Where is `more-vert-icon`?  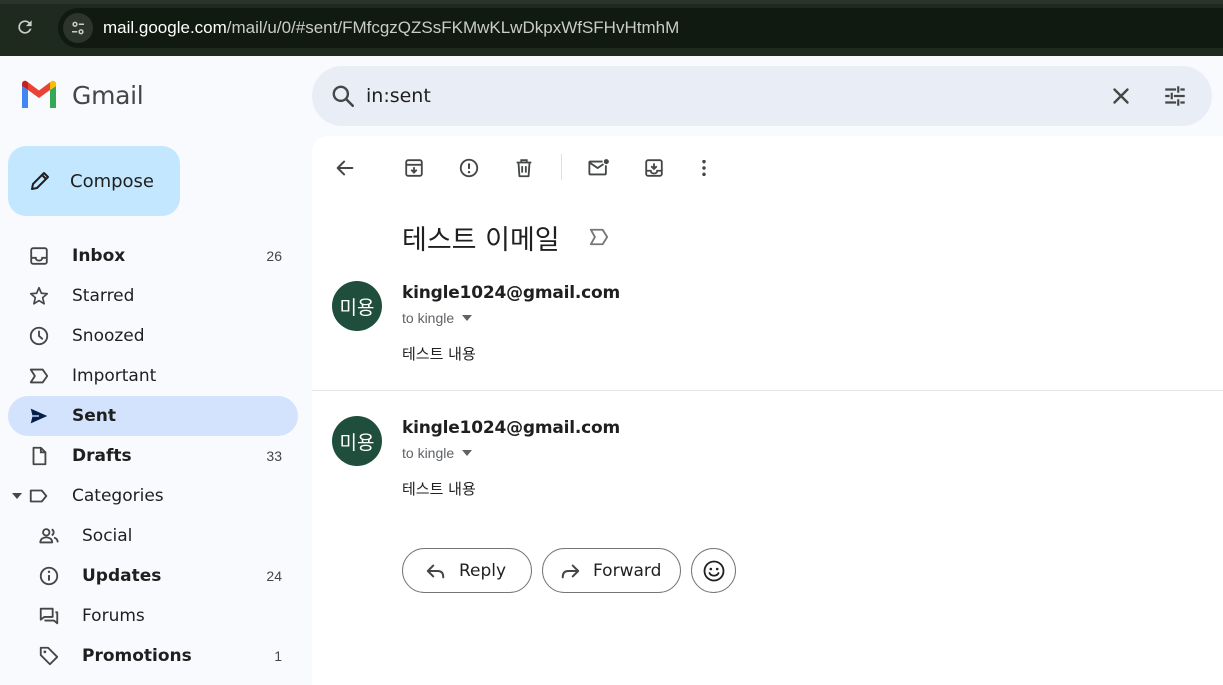 more-vert-icon is located at coordinates (704, 168).